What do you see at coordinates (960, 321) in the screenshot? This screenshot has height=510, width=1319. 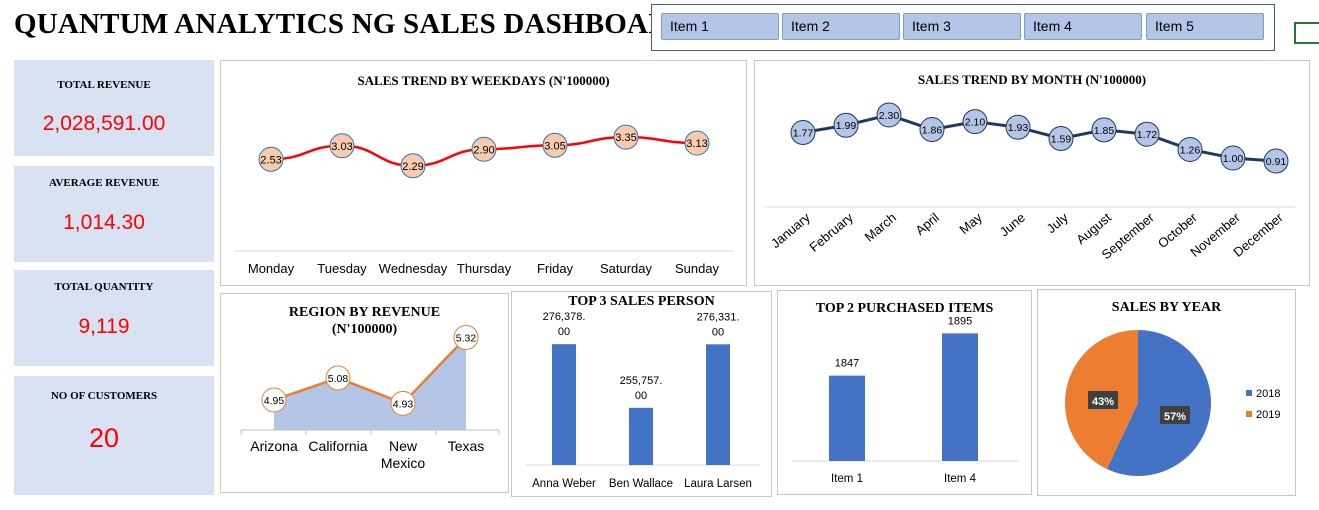 I see `data-label: 1895` at bounding box center [960, 321].